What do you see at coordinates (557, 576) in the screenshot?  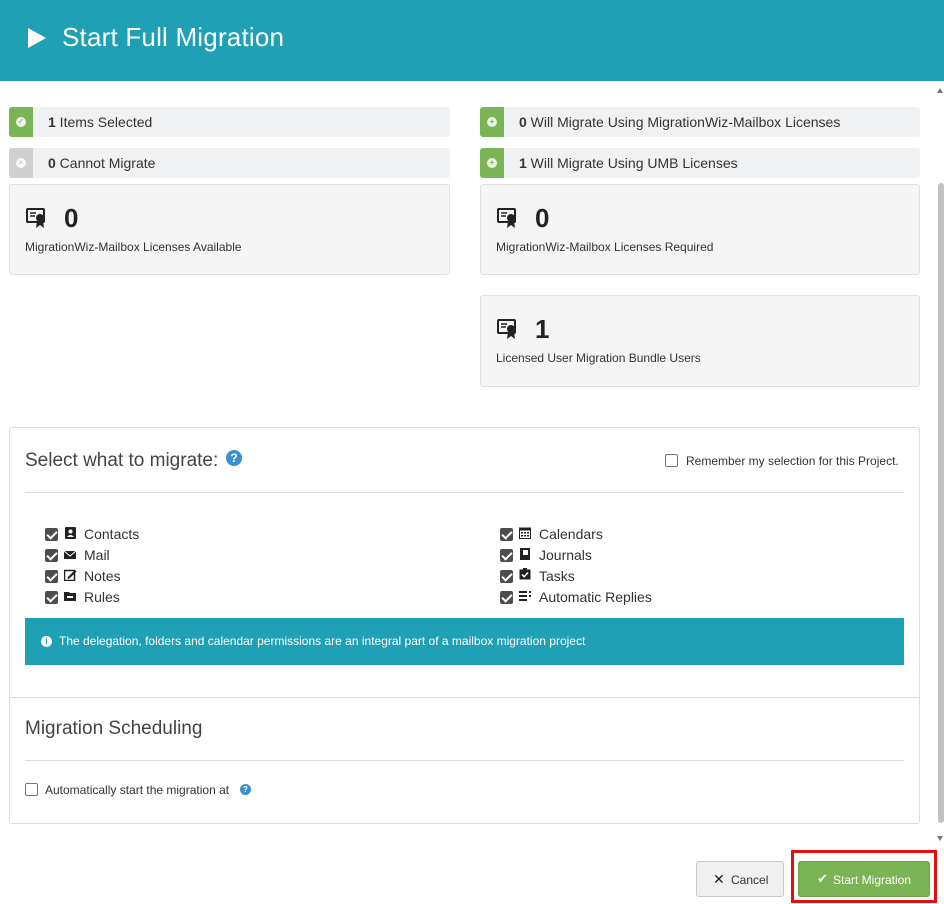 I see `tasks-label: Tasks` at bounding box center [557, 576].